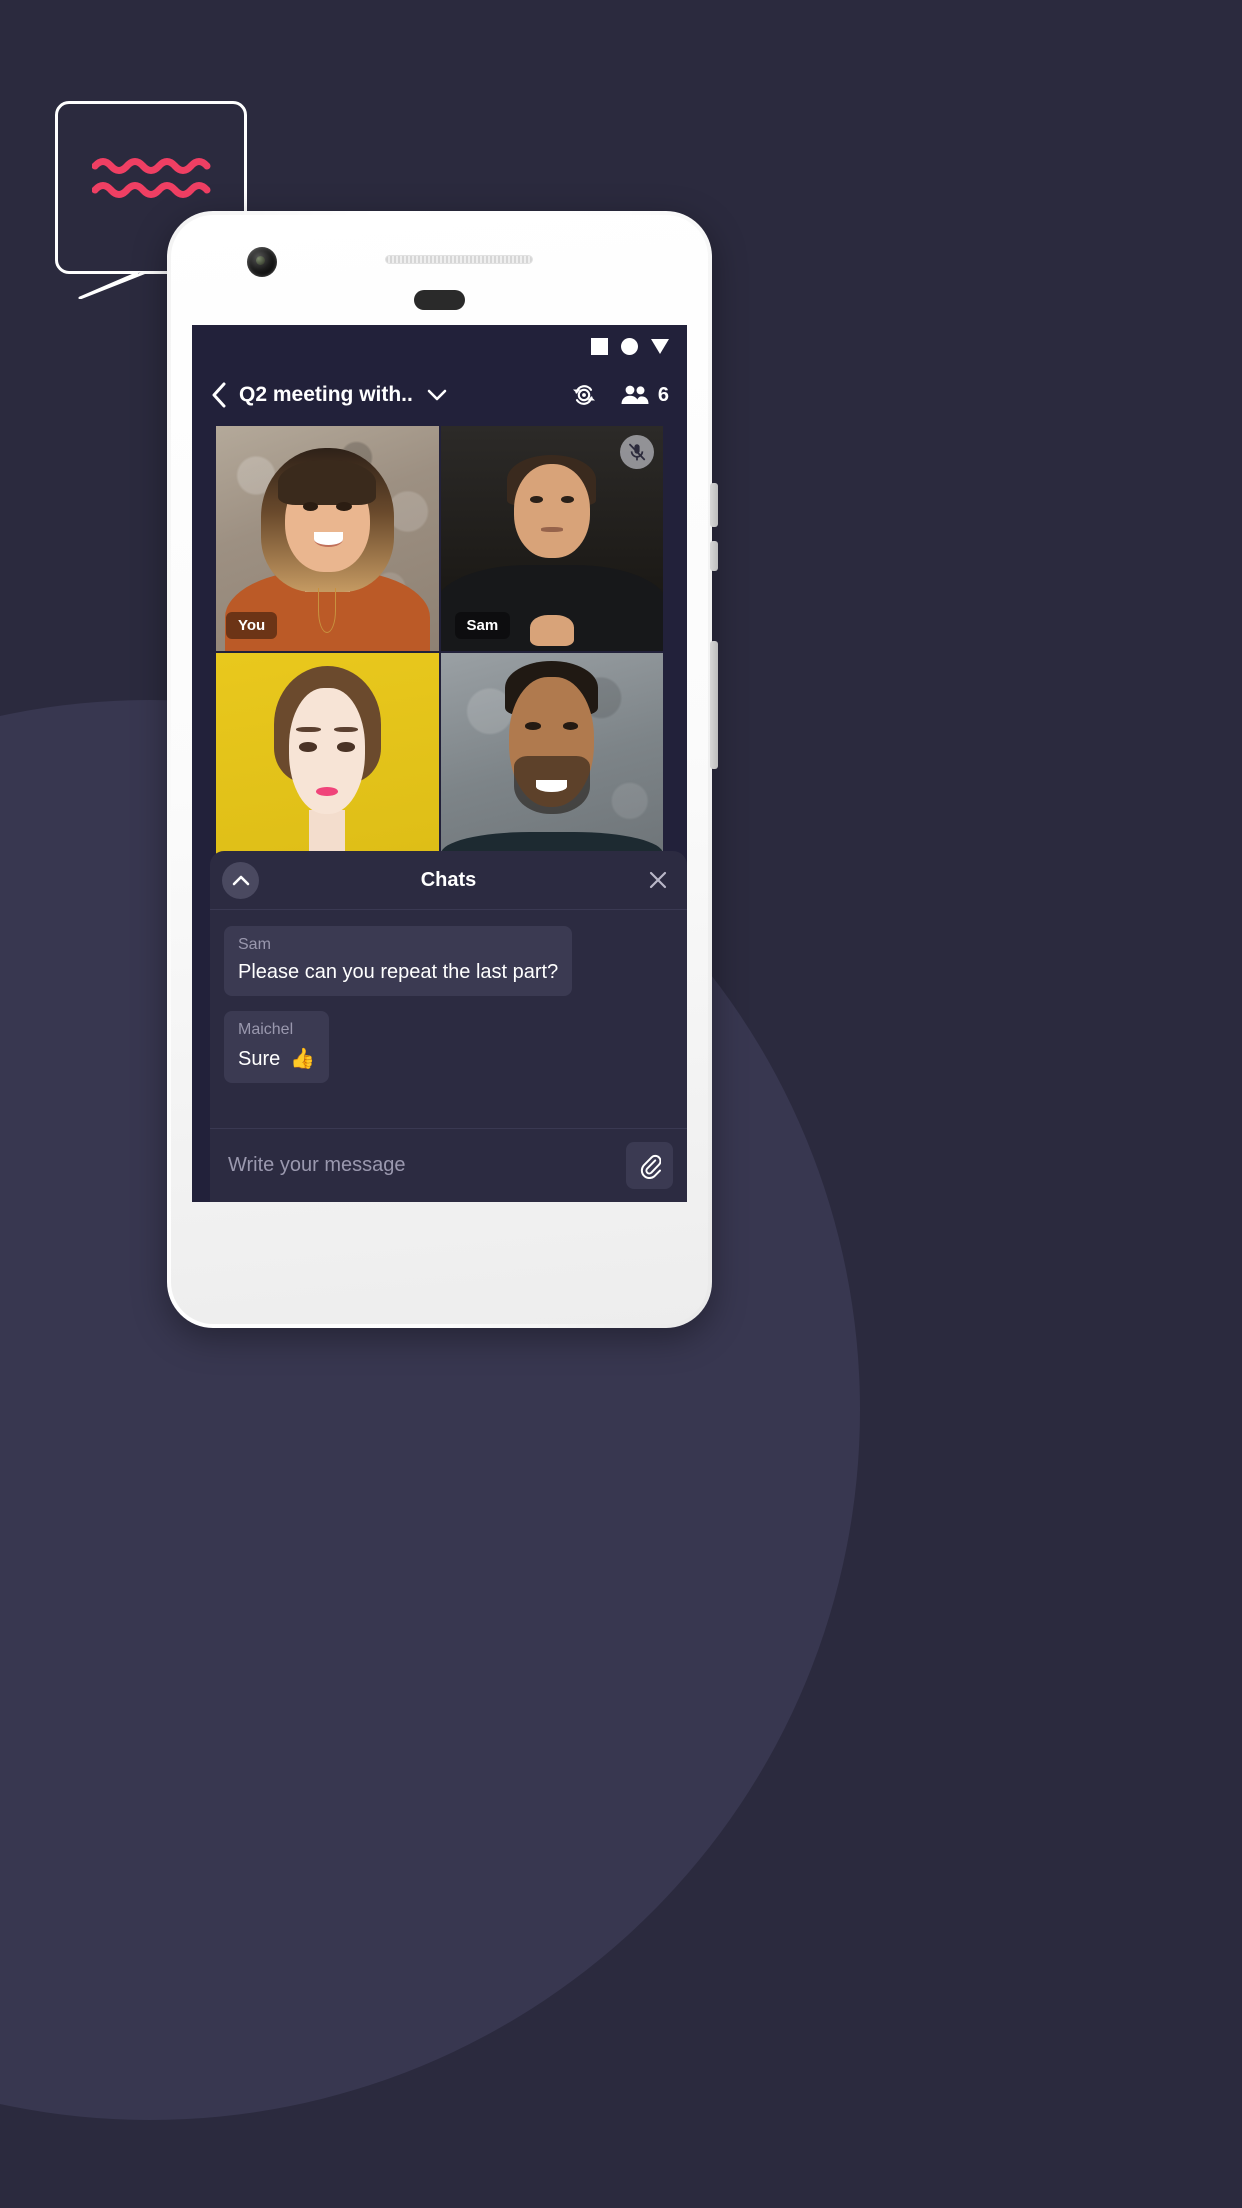  Describe the element at coordinates (663, 394) in the screenshot. I see `participants-count: 6` at that location.